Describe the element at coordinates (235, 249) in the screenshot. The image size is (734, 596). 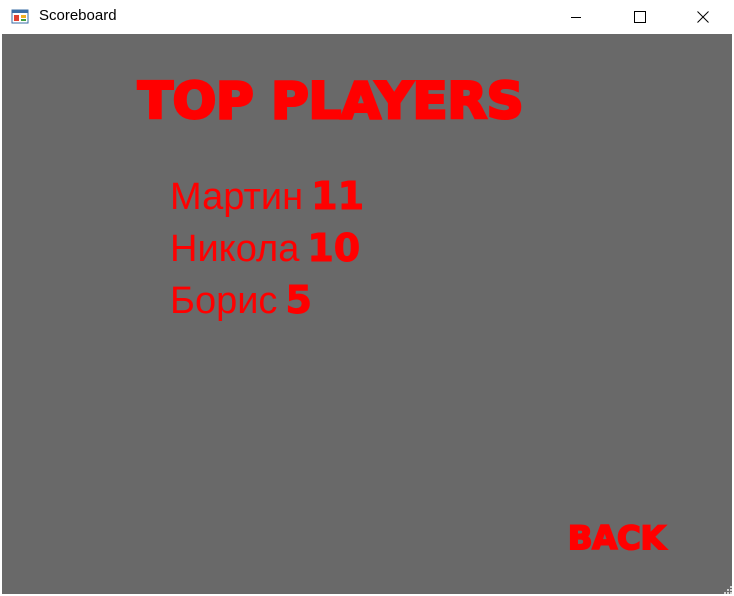
I see `player-name: Никола` at that location.